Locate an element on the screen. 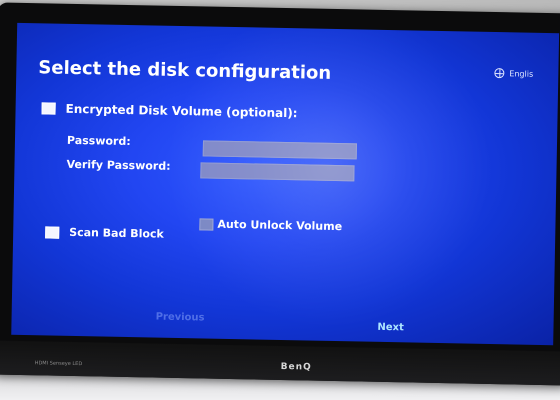 Image resolution: width=560 pixels, height=400 pixels. encrypted-volume-checkbox is located at coordinates (48, 108).